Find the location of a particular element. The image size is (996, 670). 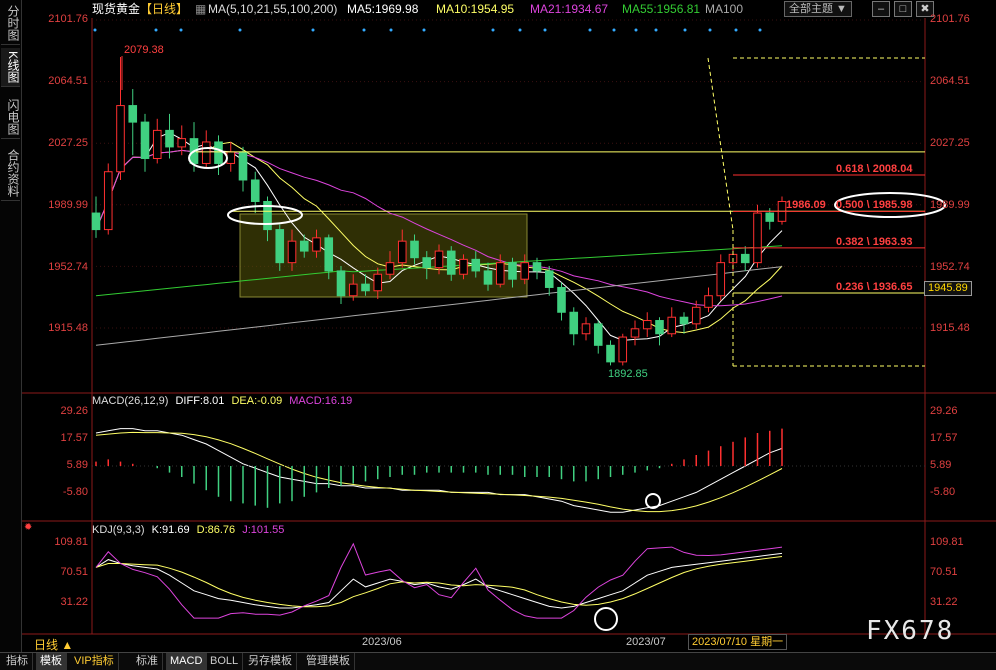

tab-standard: 标准 is located at coordinates (147, 661).